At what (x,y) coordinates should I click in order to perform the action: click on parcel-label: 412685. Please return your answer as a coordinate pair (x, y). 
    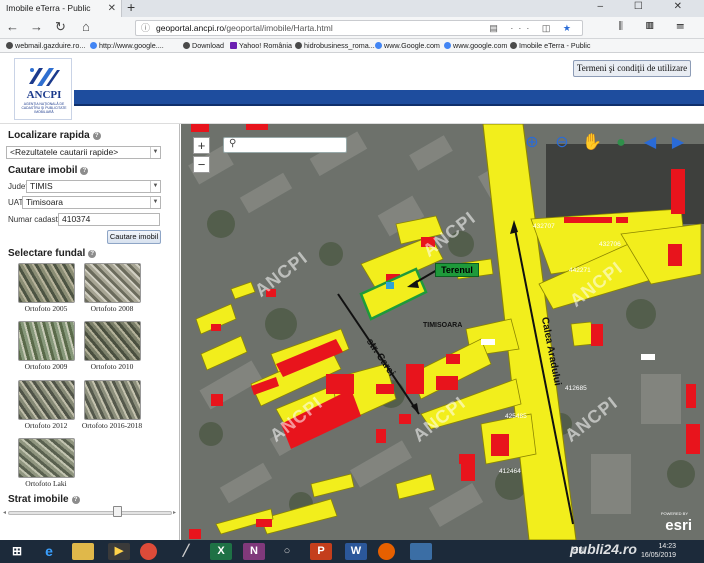
    Looking at the image, I should click on (576, 388).